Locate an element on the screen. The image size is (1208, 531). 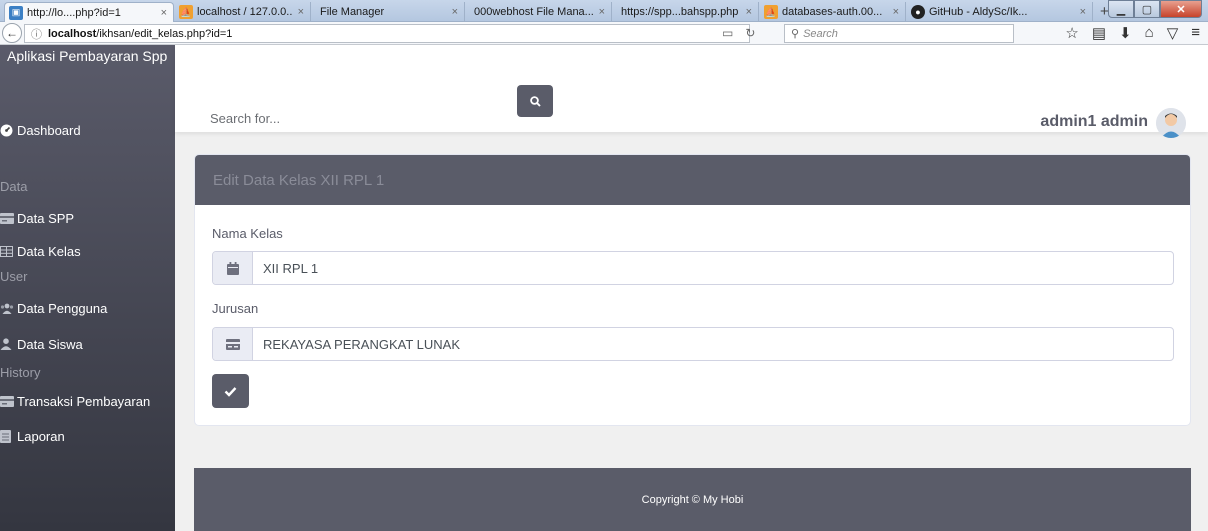
search-icon: ⚲ is located at coordinates (795, 34).